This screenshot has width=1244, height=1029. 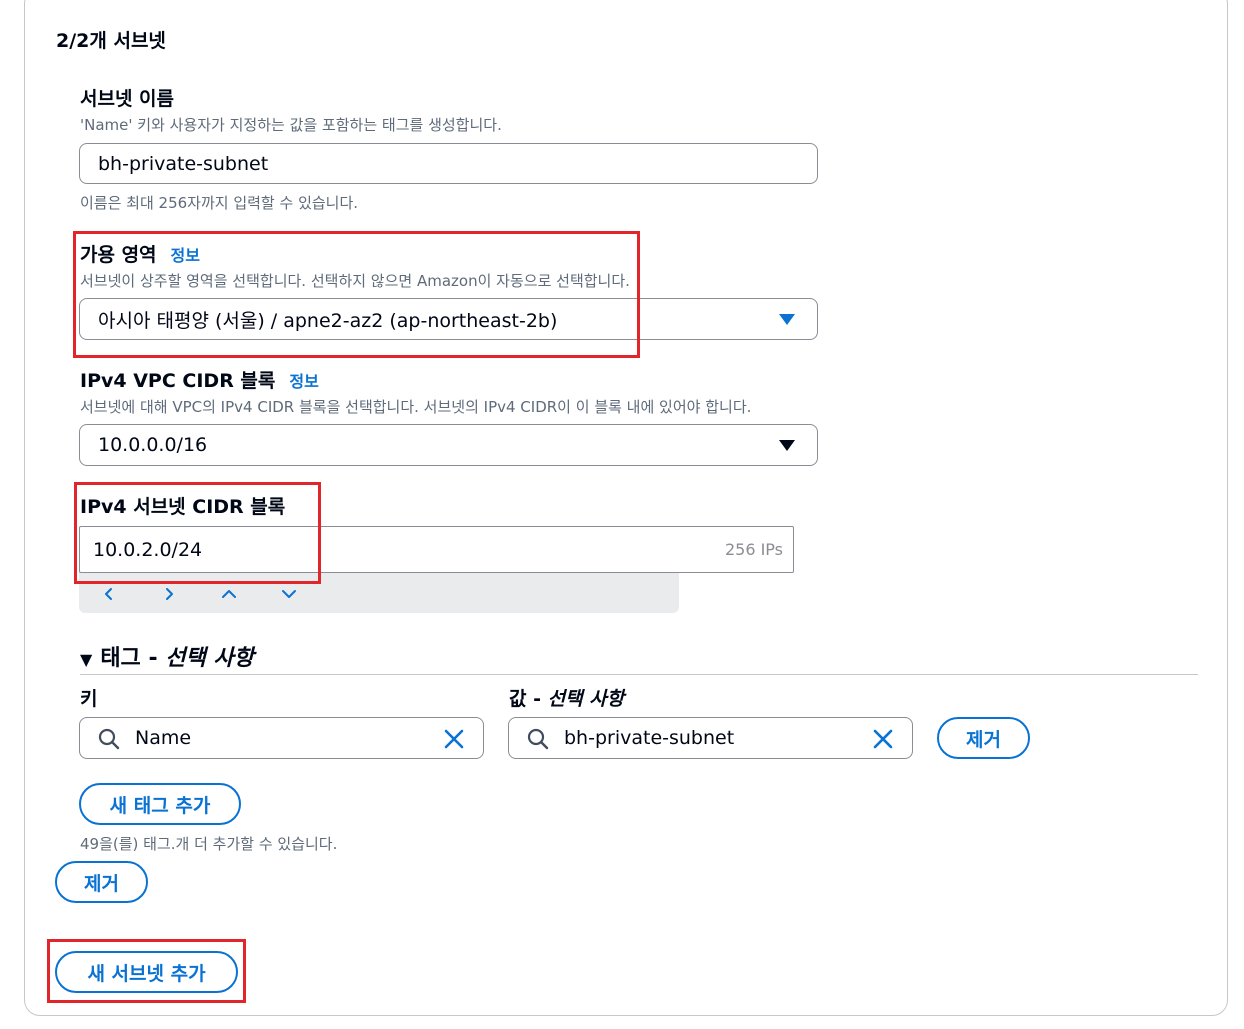 What do you see at coordinates (639, 674) in the screenshot?
I see `tags-divider` at bounding box center [639, 674].